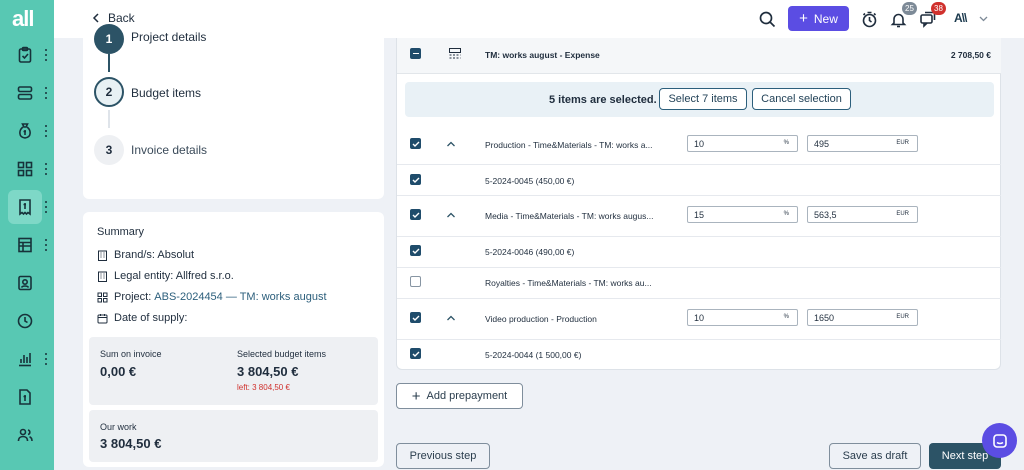 This screenshot has width=1024, height=470. What do you see at coordinates (971, 18) in the screenshot?
I see `user-menu: A\\` at bounding box center [971, 18].